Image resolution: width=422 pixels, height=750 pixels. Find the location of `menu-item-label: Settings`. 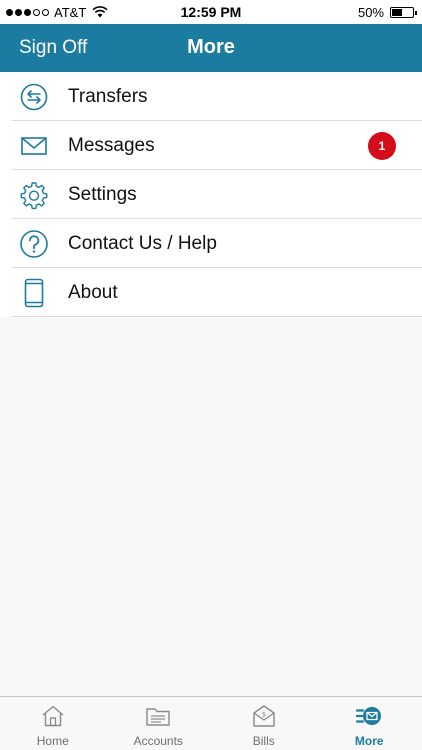

menu-item-label: Settings is located at coordinates (102, 194).